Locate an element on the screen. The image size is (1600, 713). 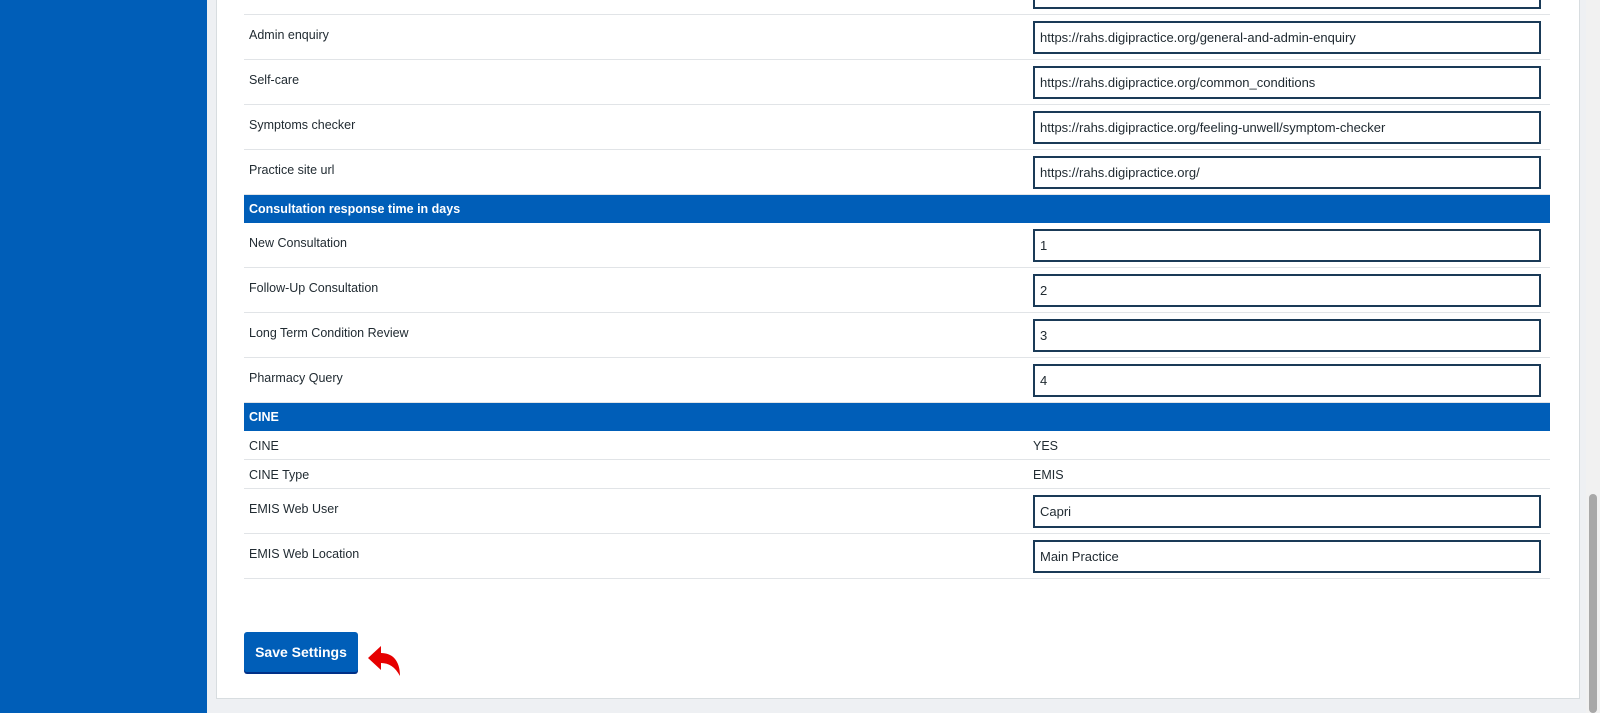
long-term-condition-review-label: Long Term Condition Review is located at coordinates (329, 333).